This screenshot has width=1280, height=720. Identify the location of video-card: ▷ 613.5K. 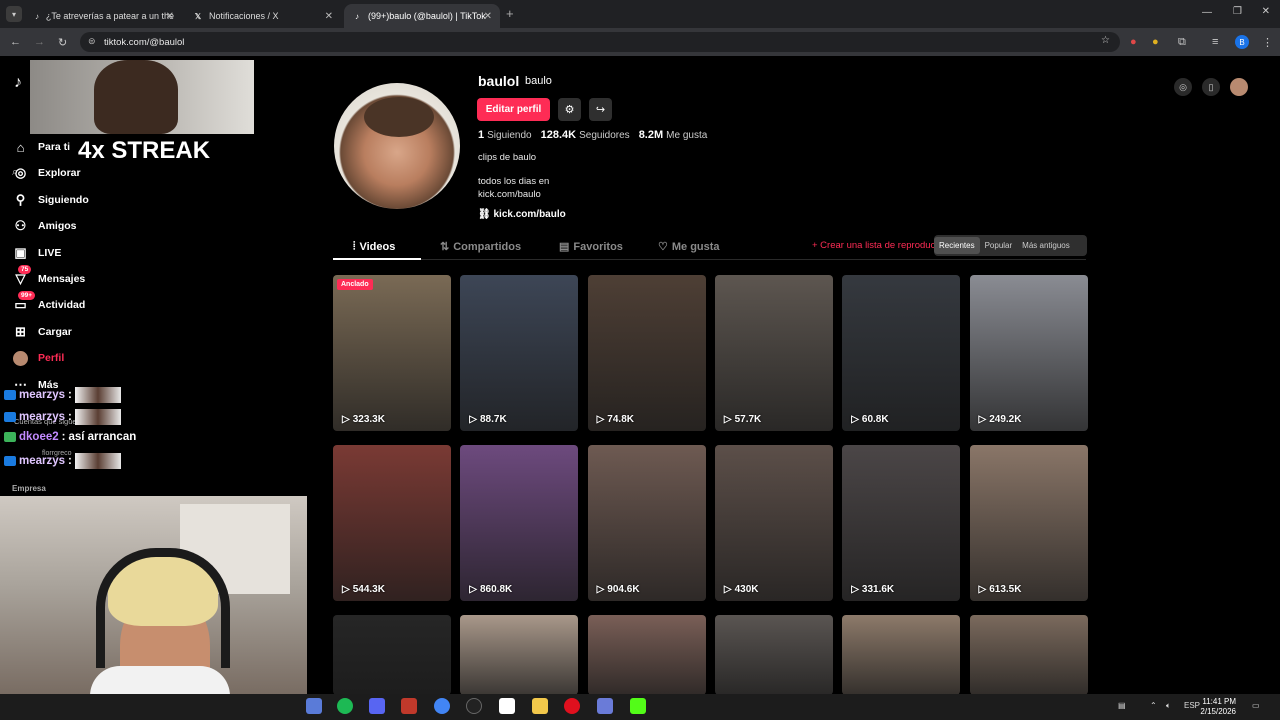
(1028, 523).